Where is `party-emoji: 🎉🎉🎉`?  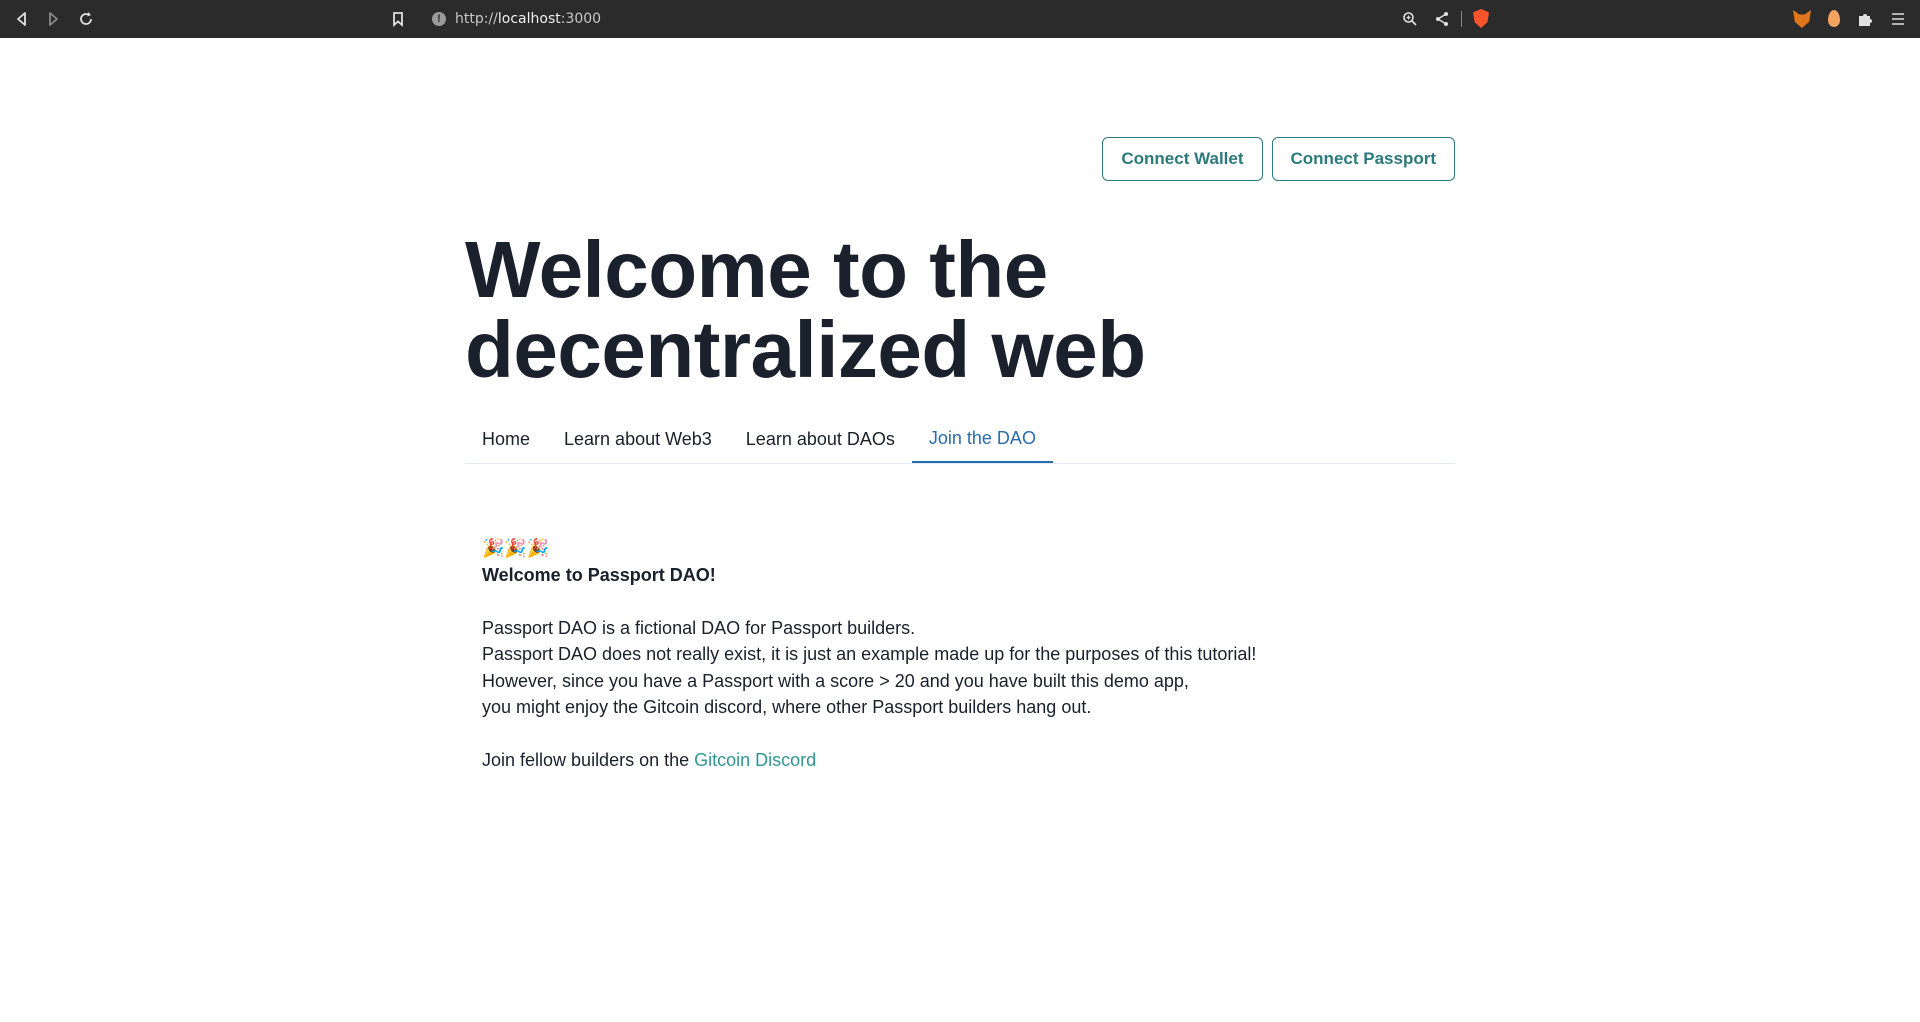
party-emoji: 🎉🎉🎉 is located at coordinates (516, 548).